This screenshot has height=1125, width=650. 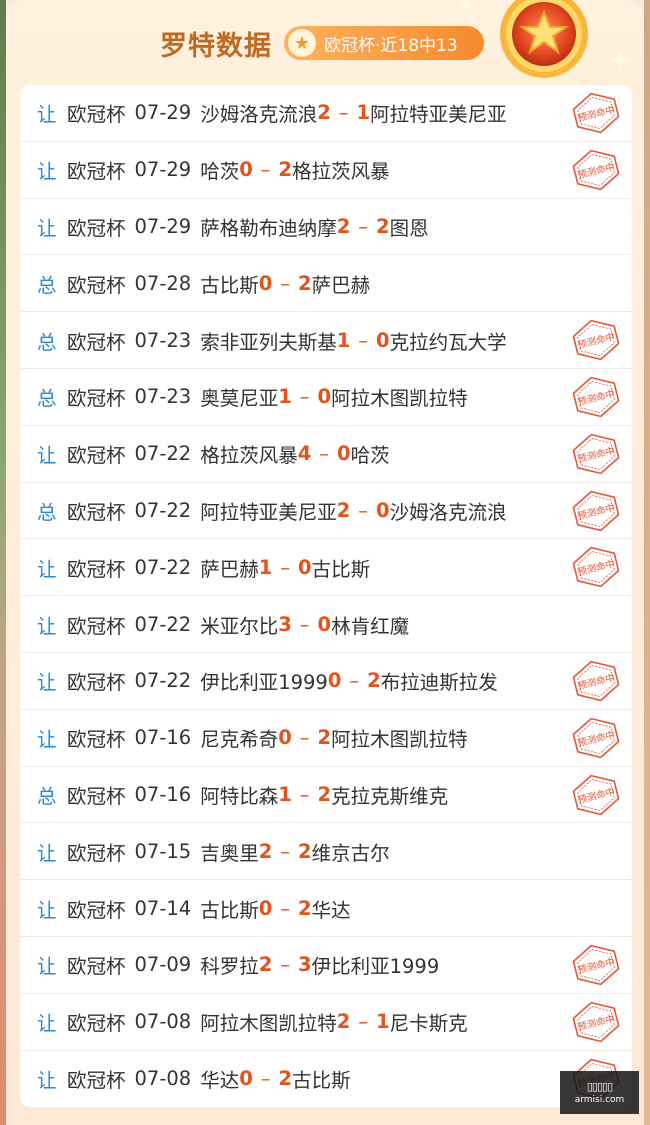 I want to click on home-score: 4, so click(x=304, y=454).